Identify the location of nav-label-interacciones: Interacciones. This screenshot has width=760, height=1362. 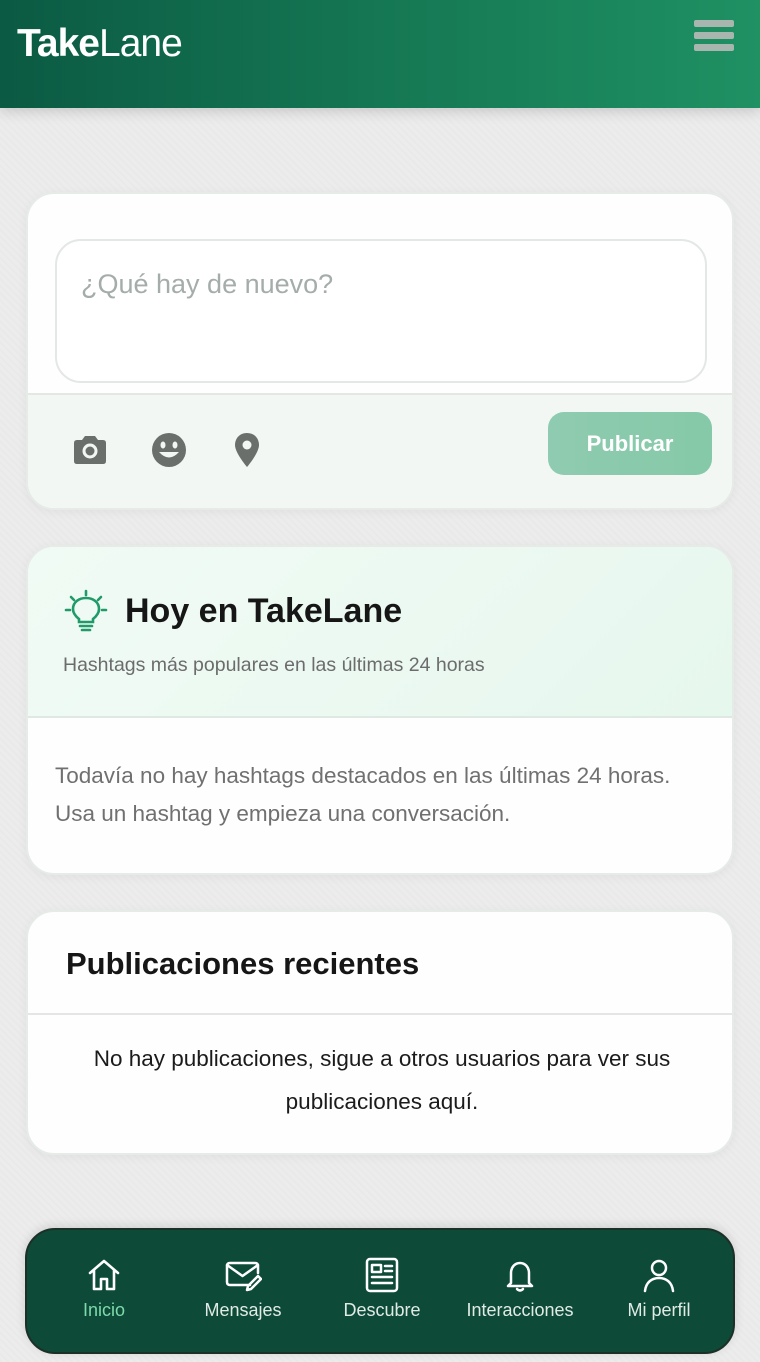
(520, 1310).